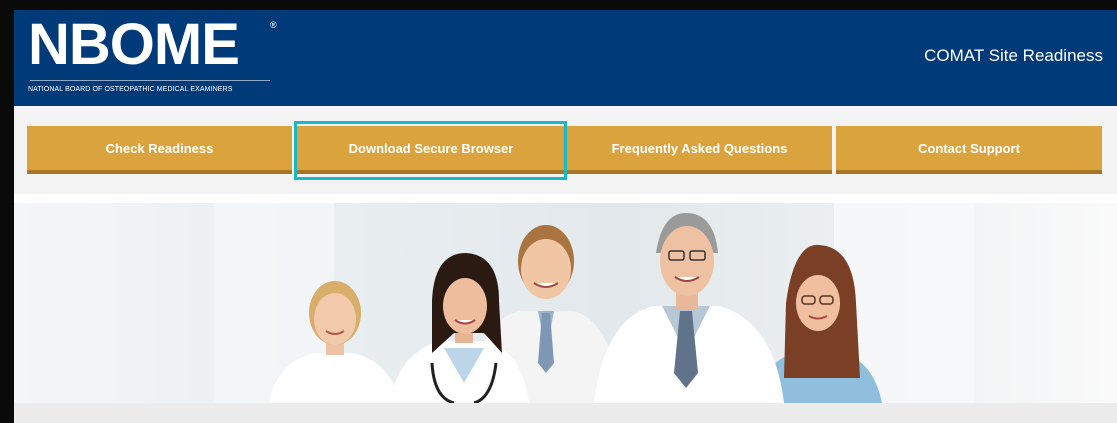  Describe the element at coordinates (150, 80) in the screenshot. I see `logo-divider` at that location.